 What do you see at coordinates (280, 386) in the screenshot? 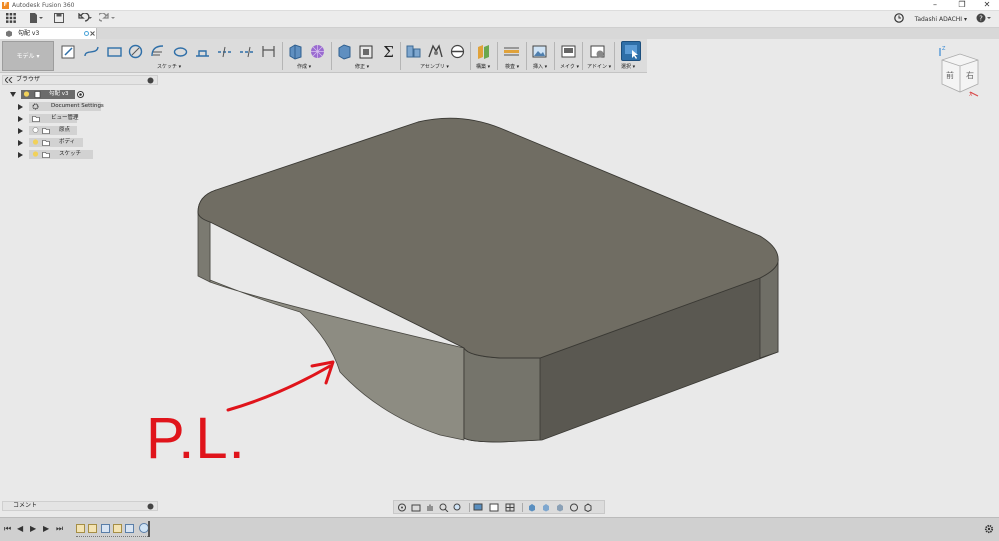
I see `pl-annotation-arrow` at bounding box center [280, 386].